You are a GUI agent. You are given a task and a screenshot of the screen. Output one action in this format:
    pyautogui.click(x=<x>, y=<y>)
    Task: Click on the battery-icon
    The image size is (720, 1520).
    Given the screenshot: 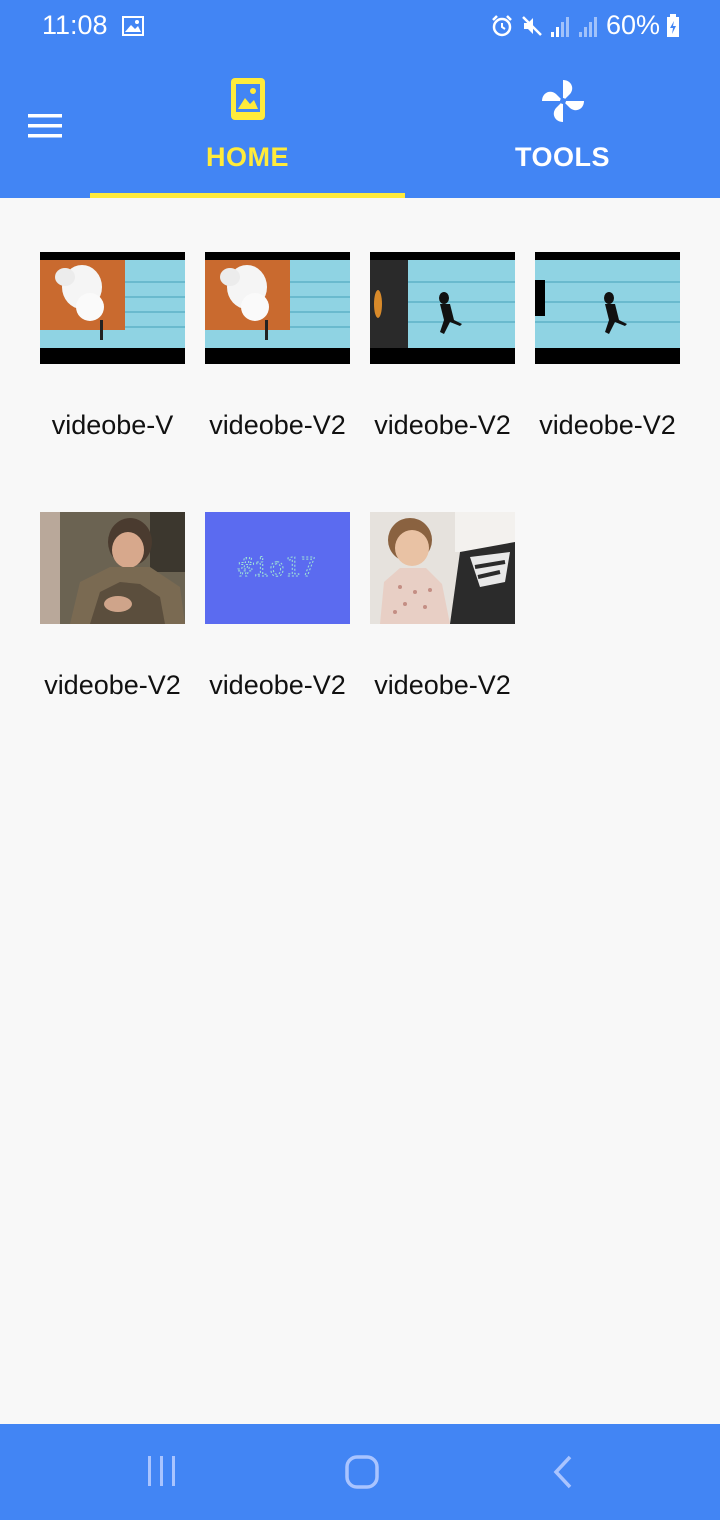 What is the action you would take?
    pyautogui.click(x=673, y=25)
    